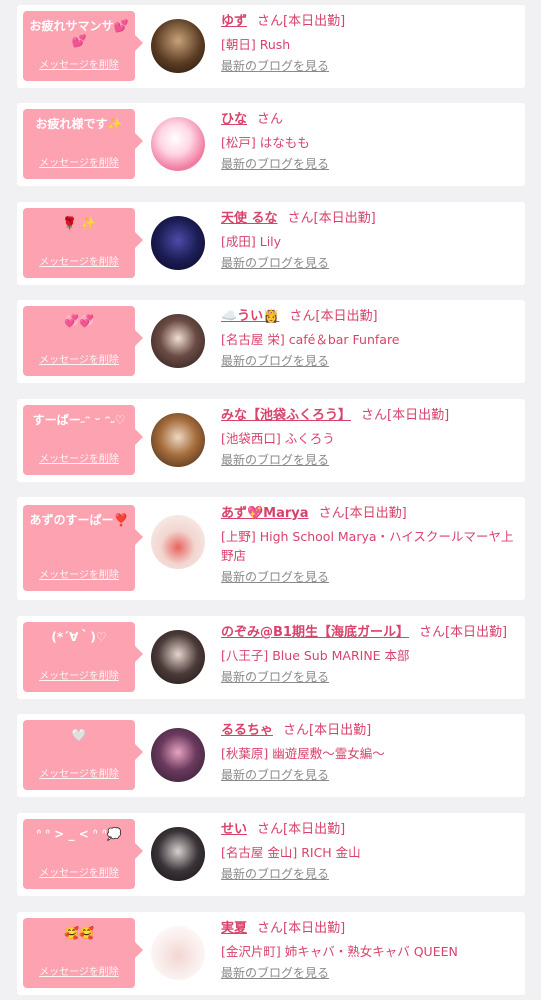 Image resolution: width=541 pixels, height=1000 pixels. What do you see at coordinates (83, 953) in the screenshot?
I see `message-bubble: 🥰🥰 メッセージを削除` at bounding box center [83, 953].